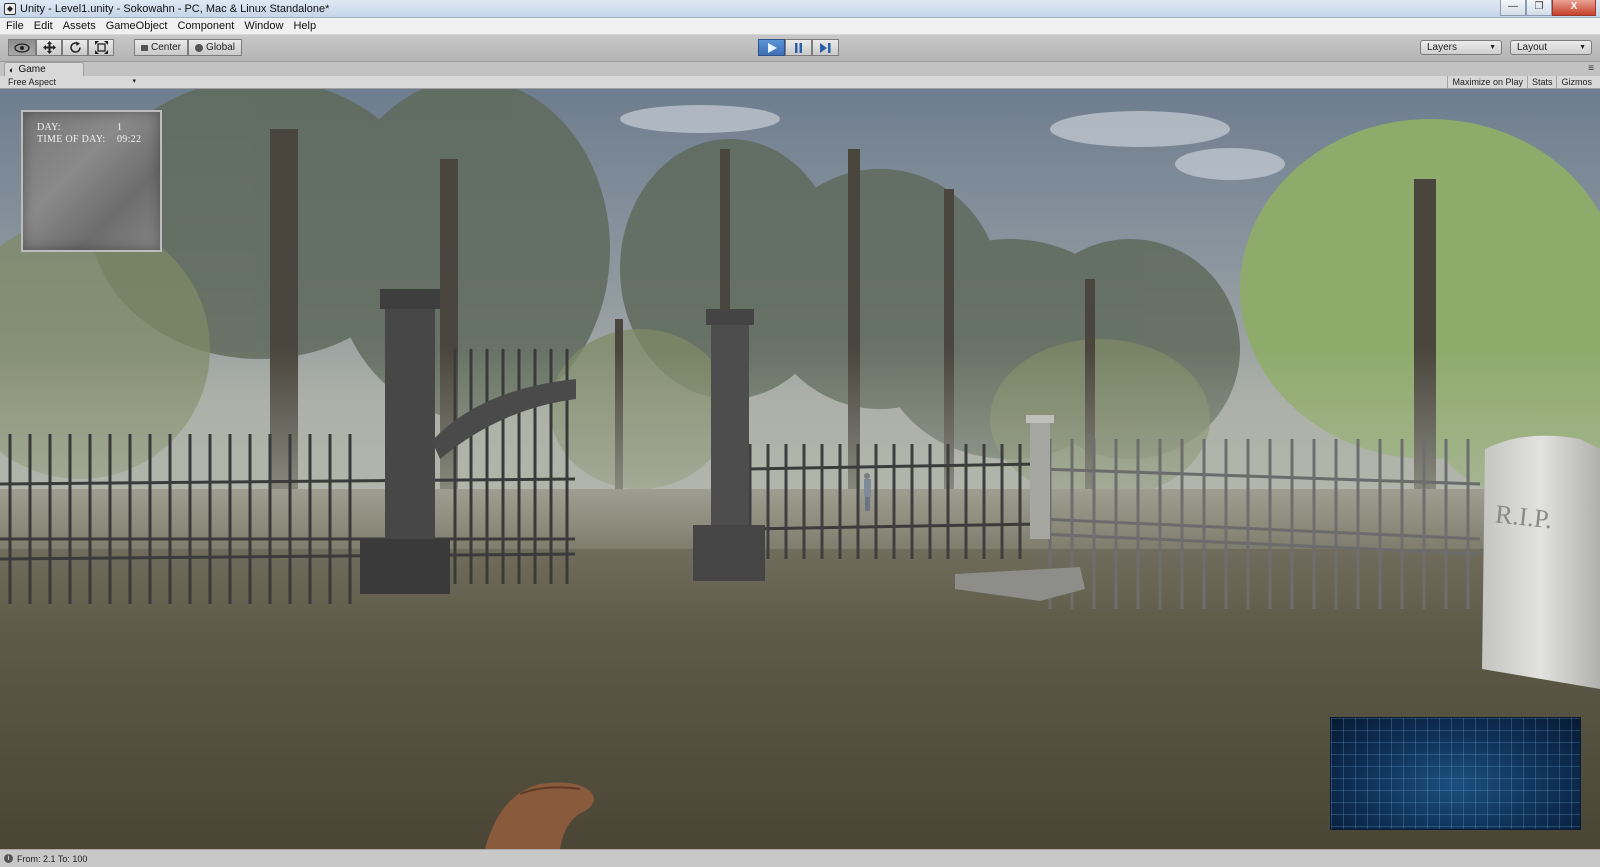 This screenshot has width=1600, height=867. I want to click on play-button, so click(771, 47).